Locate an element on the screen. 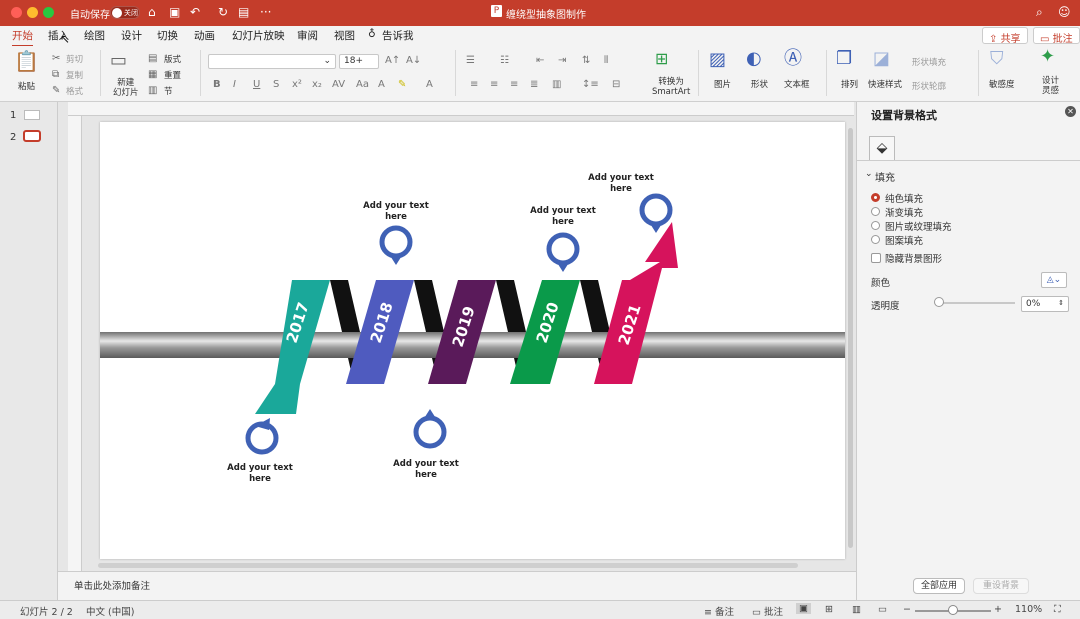  fill-section-header: 填充 is located at coordinates (885, 176).